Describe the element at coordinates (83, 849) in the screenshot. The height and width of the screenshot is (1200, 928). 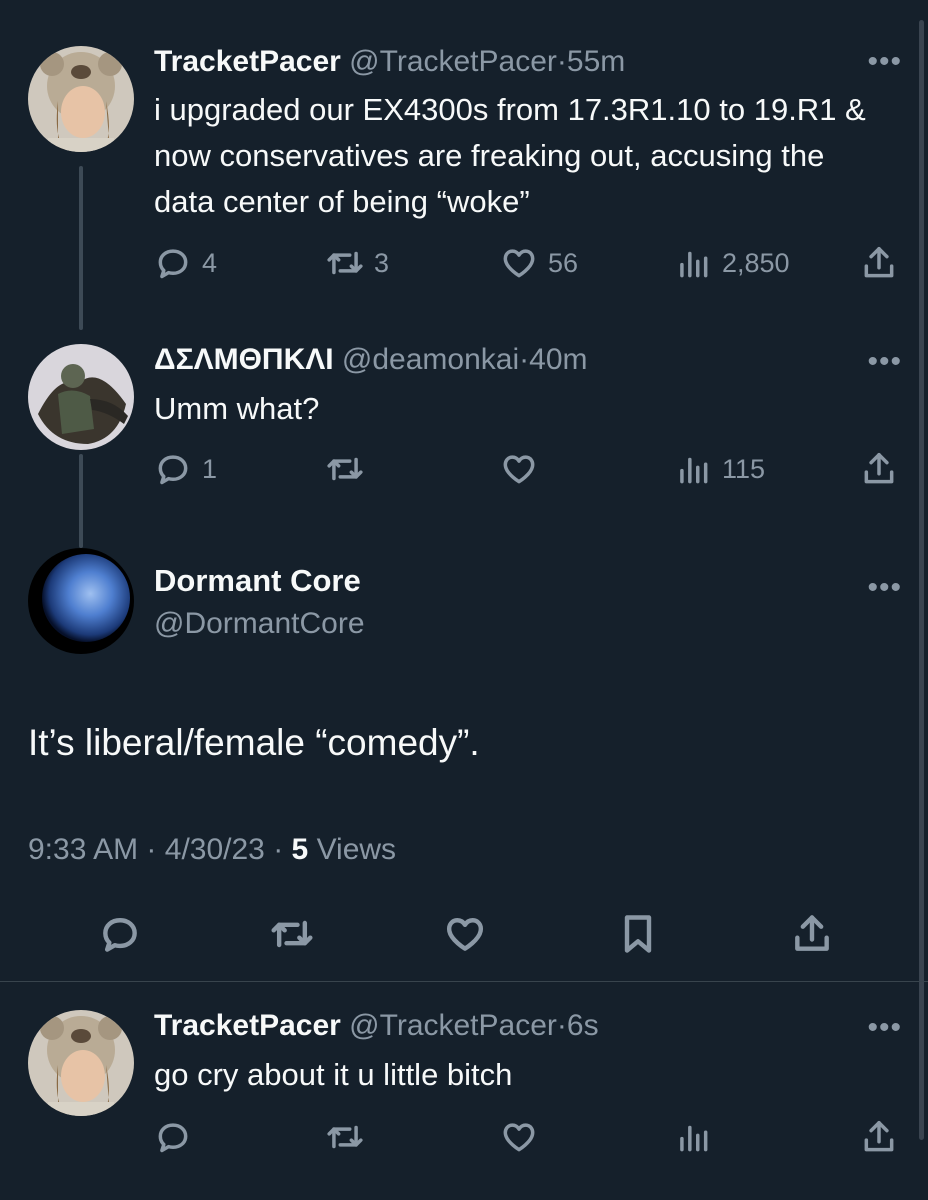
I see `tweet-time: 9:33 AM` at that location.